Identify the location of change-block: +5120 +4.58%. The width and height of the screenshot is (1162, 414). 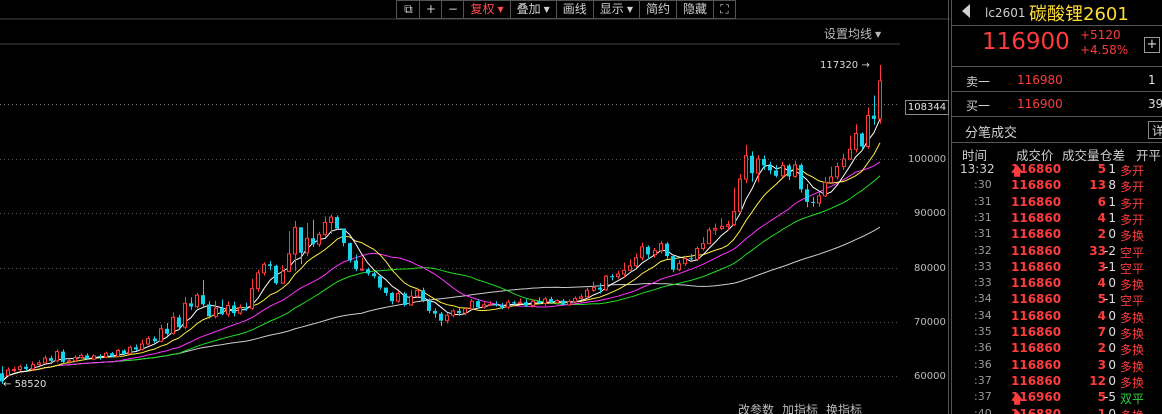
(1104, 43).